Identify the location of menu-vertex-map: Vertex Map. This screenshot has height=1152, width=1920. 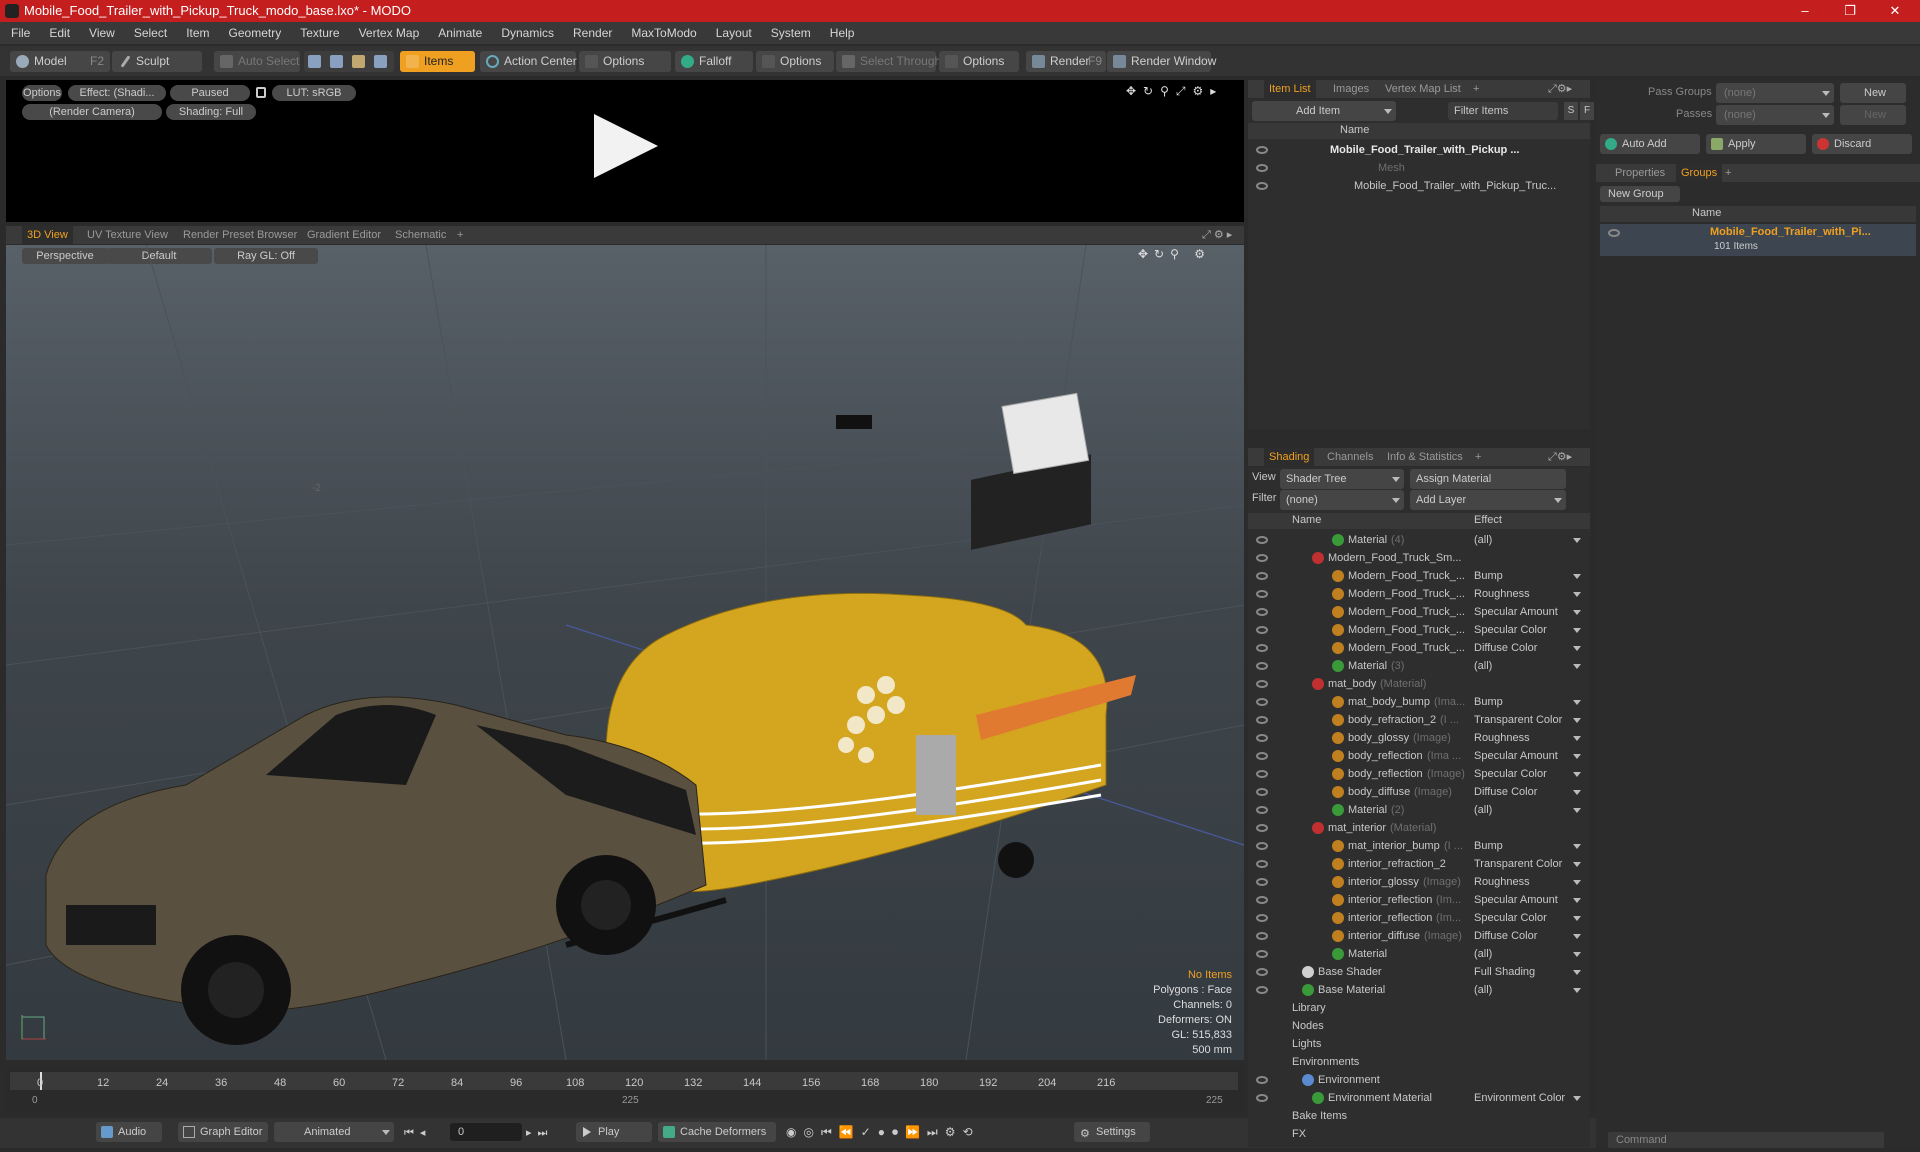
(388, 33).